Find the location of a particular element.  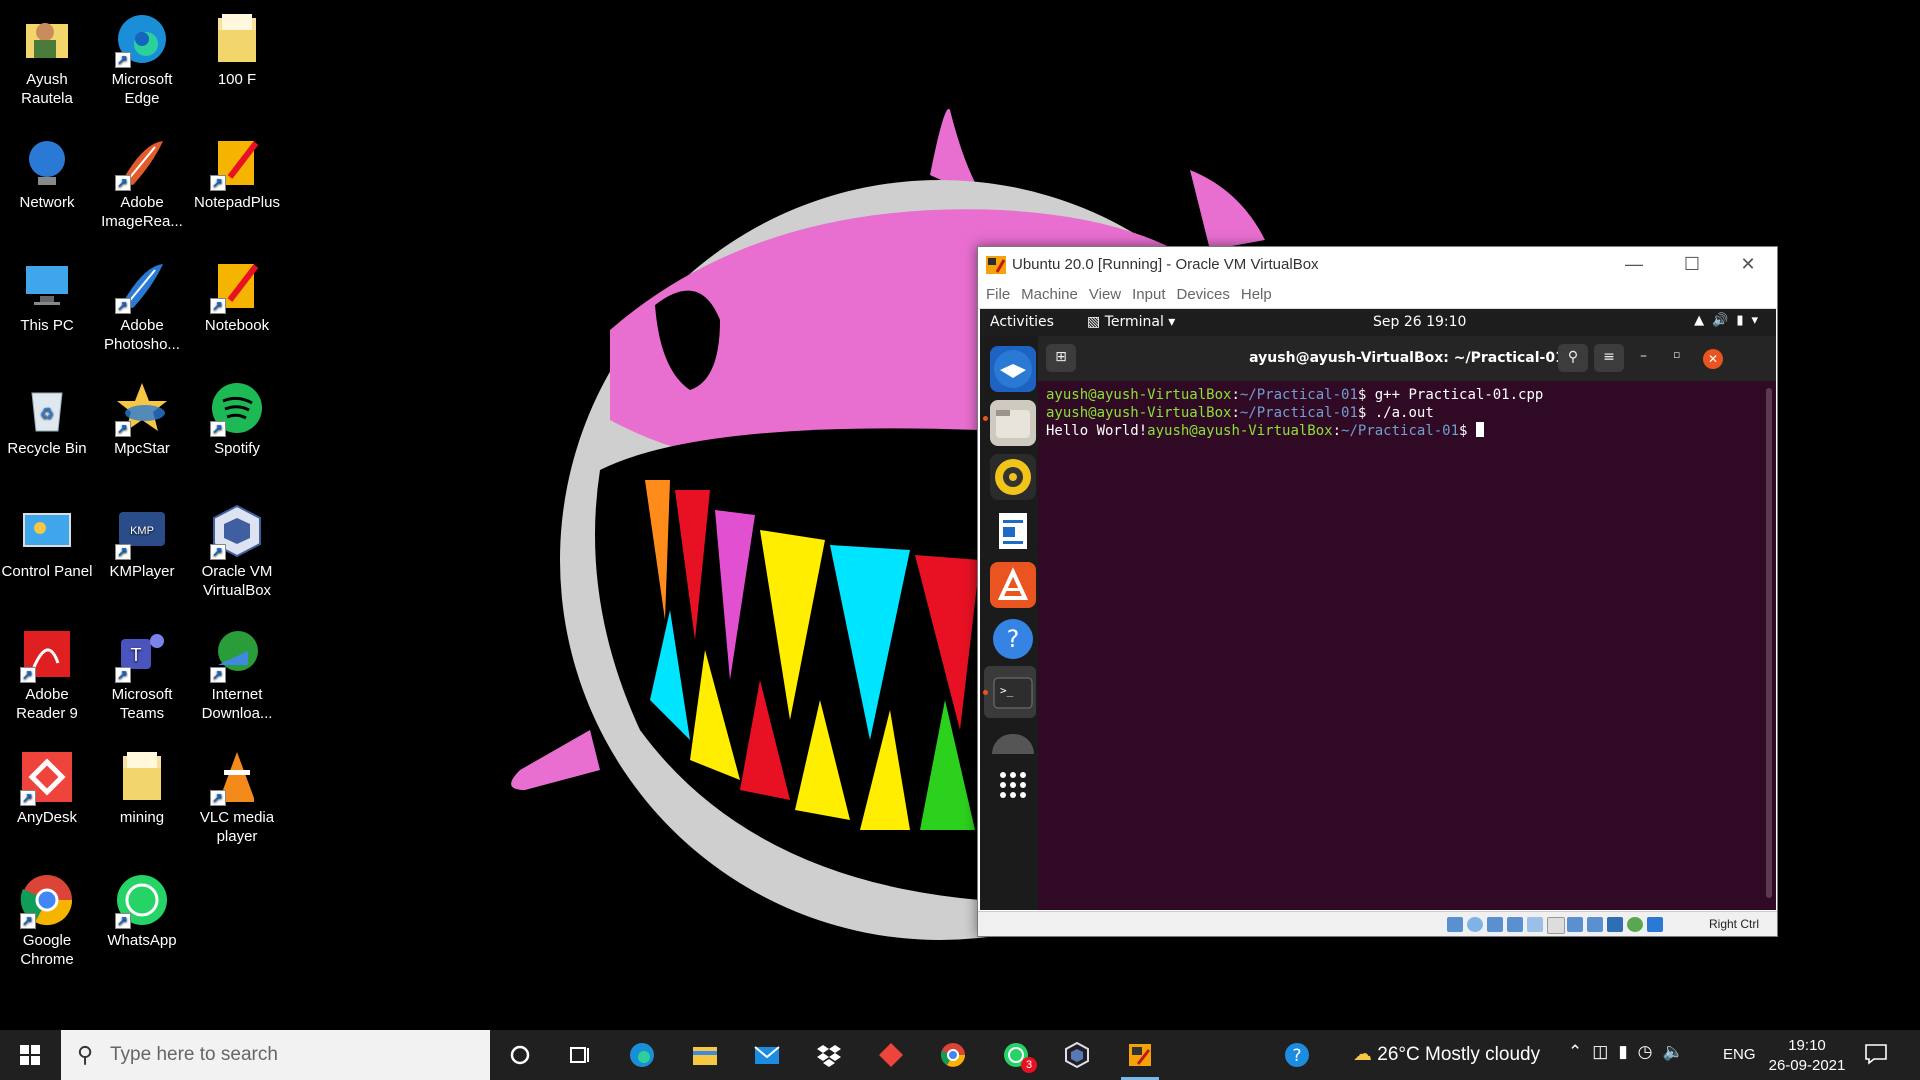

desktop-icon: MpcStar is located at coordinates (142, 416).